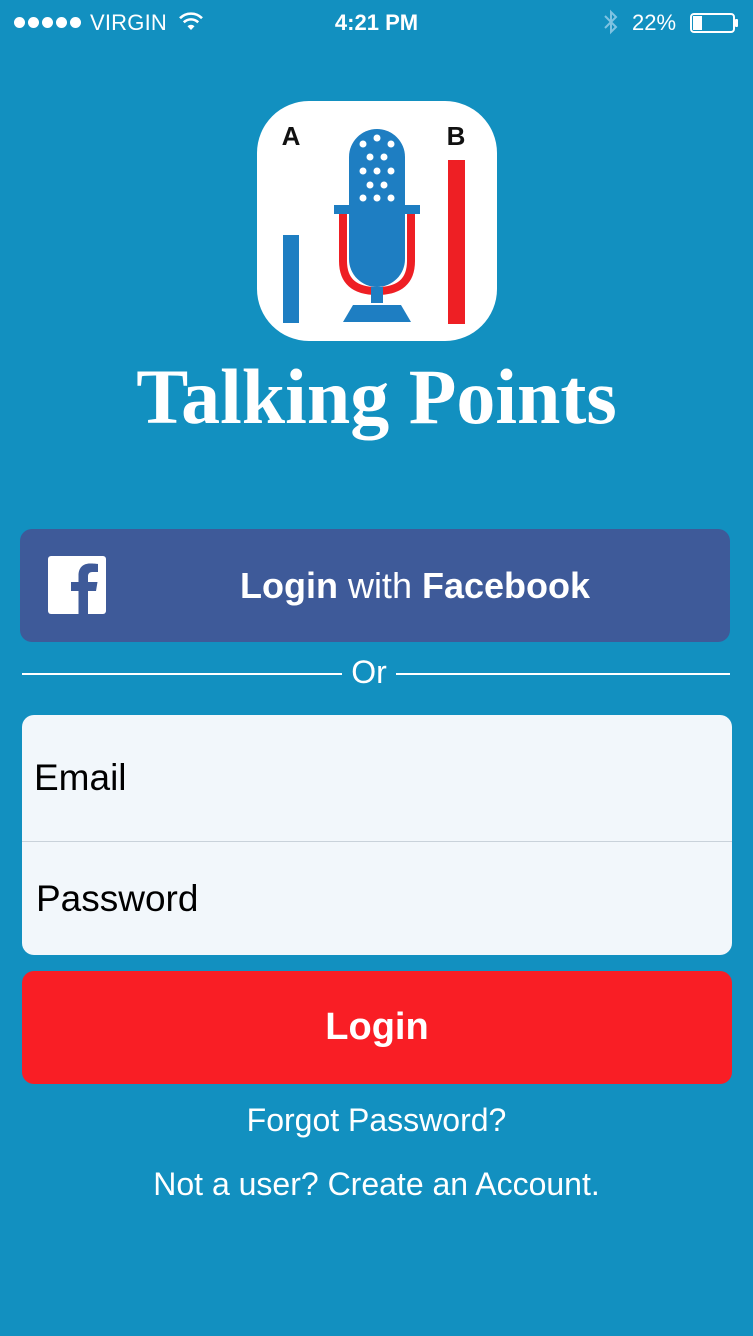  I want to click on letter-a: A, so click(291, 136).